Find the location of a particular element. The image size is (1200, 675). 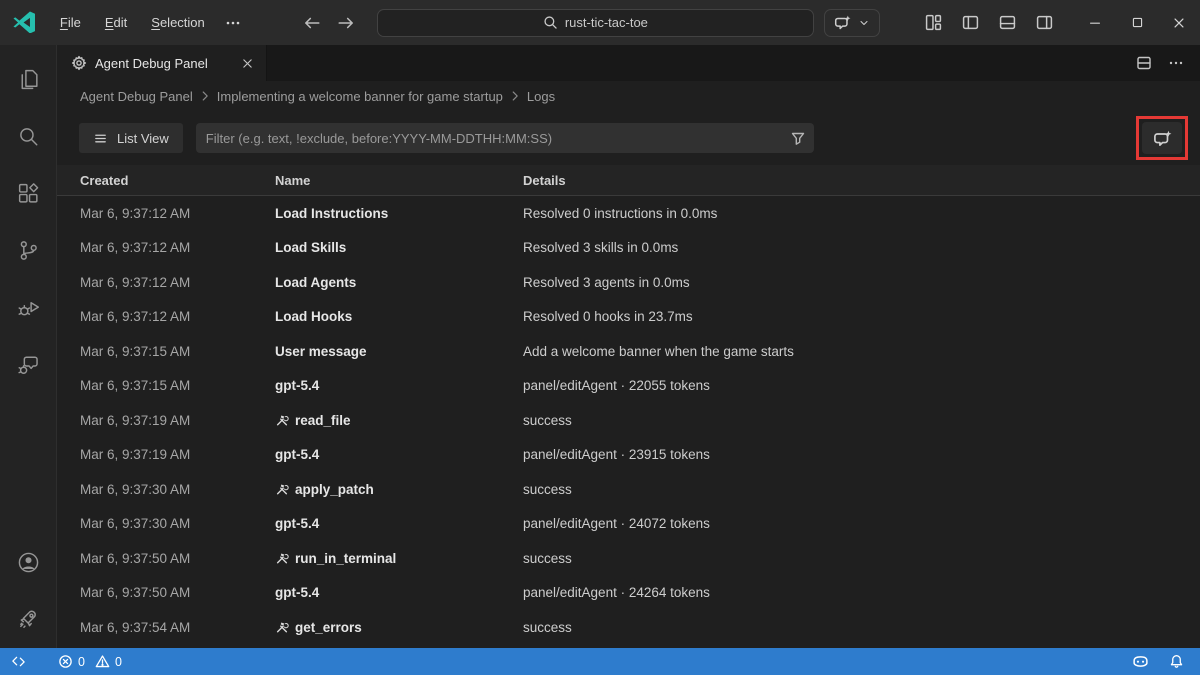

copilot-menu-button is located at coordinates (852, 22).